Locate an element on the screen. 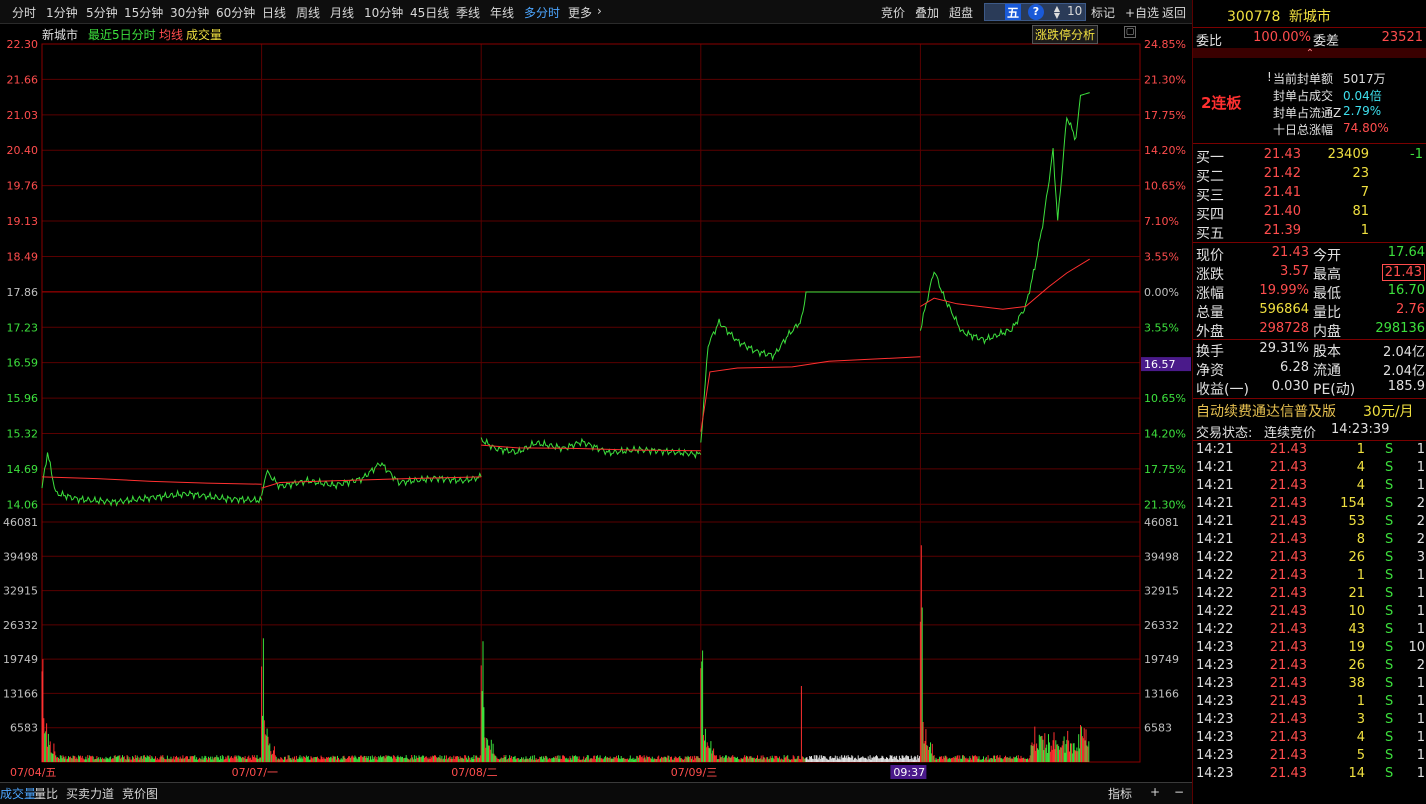 This screenshot has height=804, width=1426. period-tab-7: 周线 is located at coordinates (308, 12).